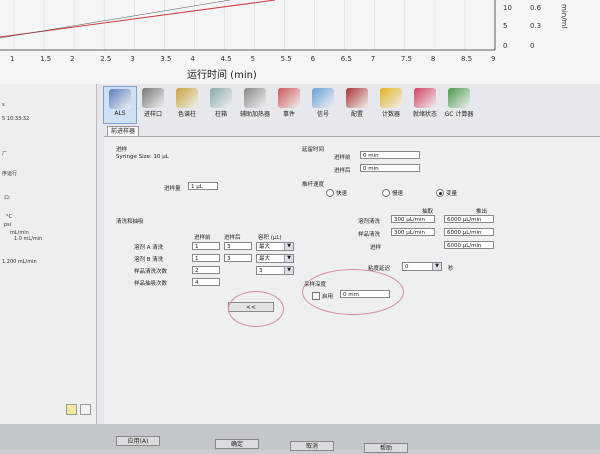 Image resolution: width=600 pixels, height=454 pixels. Describe the element at coordinates (237, 444) in the screenshot. I see `ok-button: 确定` at that location.